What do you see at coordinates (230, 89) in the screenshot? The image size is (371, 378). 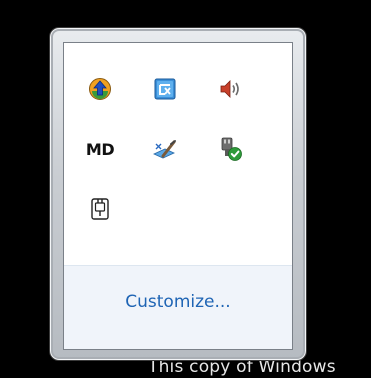 I see `speaker-volume-icon` at bounding box center [230, 89].